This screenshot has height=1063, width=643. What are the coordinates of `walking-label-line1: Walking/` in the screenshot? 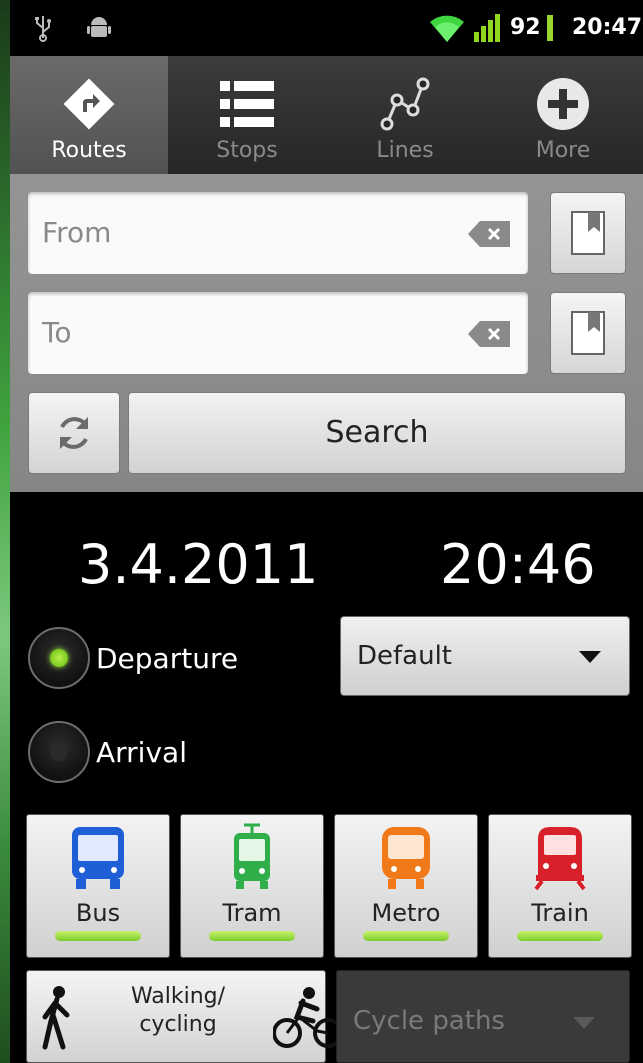 It's located at (178, 996).